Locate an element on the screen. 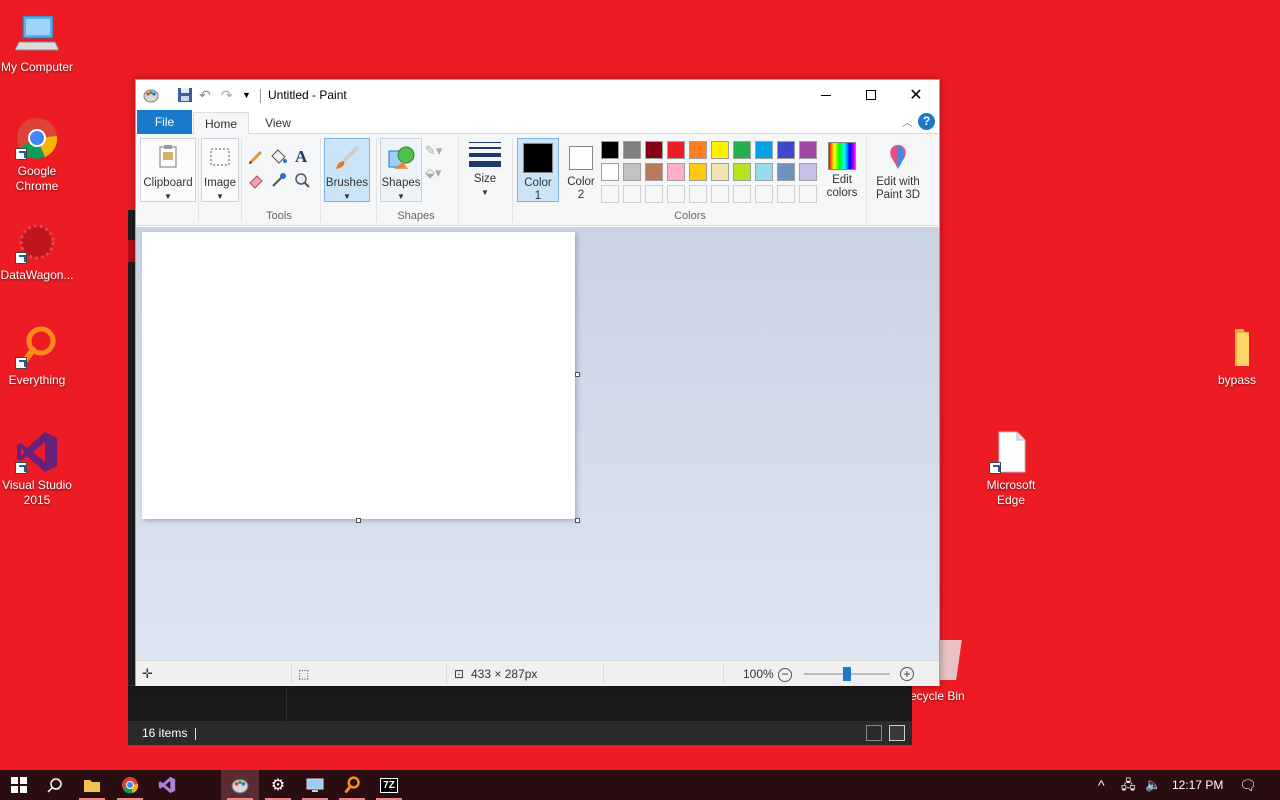  fill-icon is located at coordinates (279, 157).